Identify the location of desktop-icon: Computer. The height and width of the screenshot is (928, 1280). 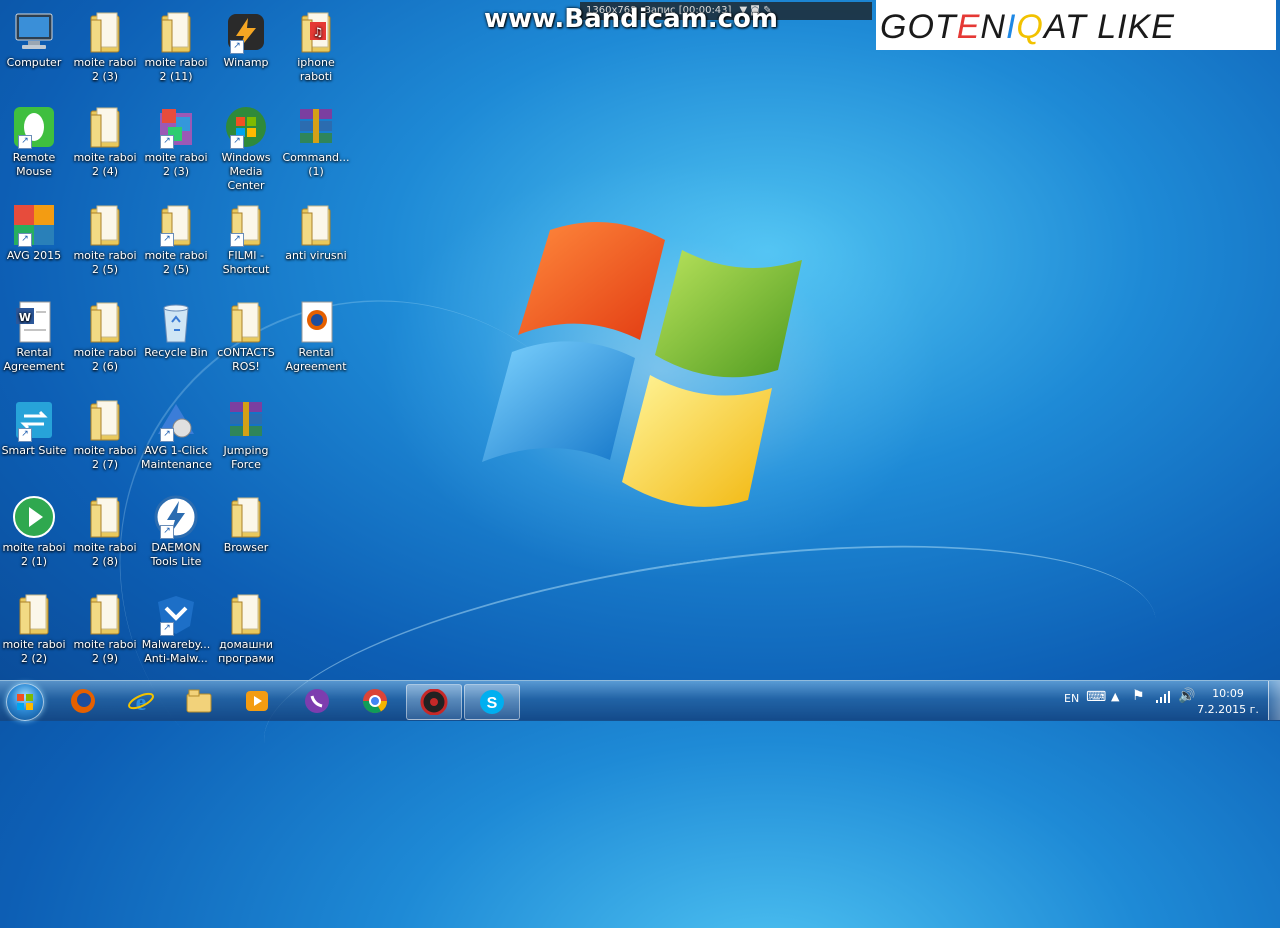
(34, 40).